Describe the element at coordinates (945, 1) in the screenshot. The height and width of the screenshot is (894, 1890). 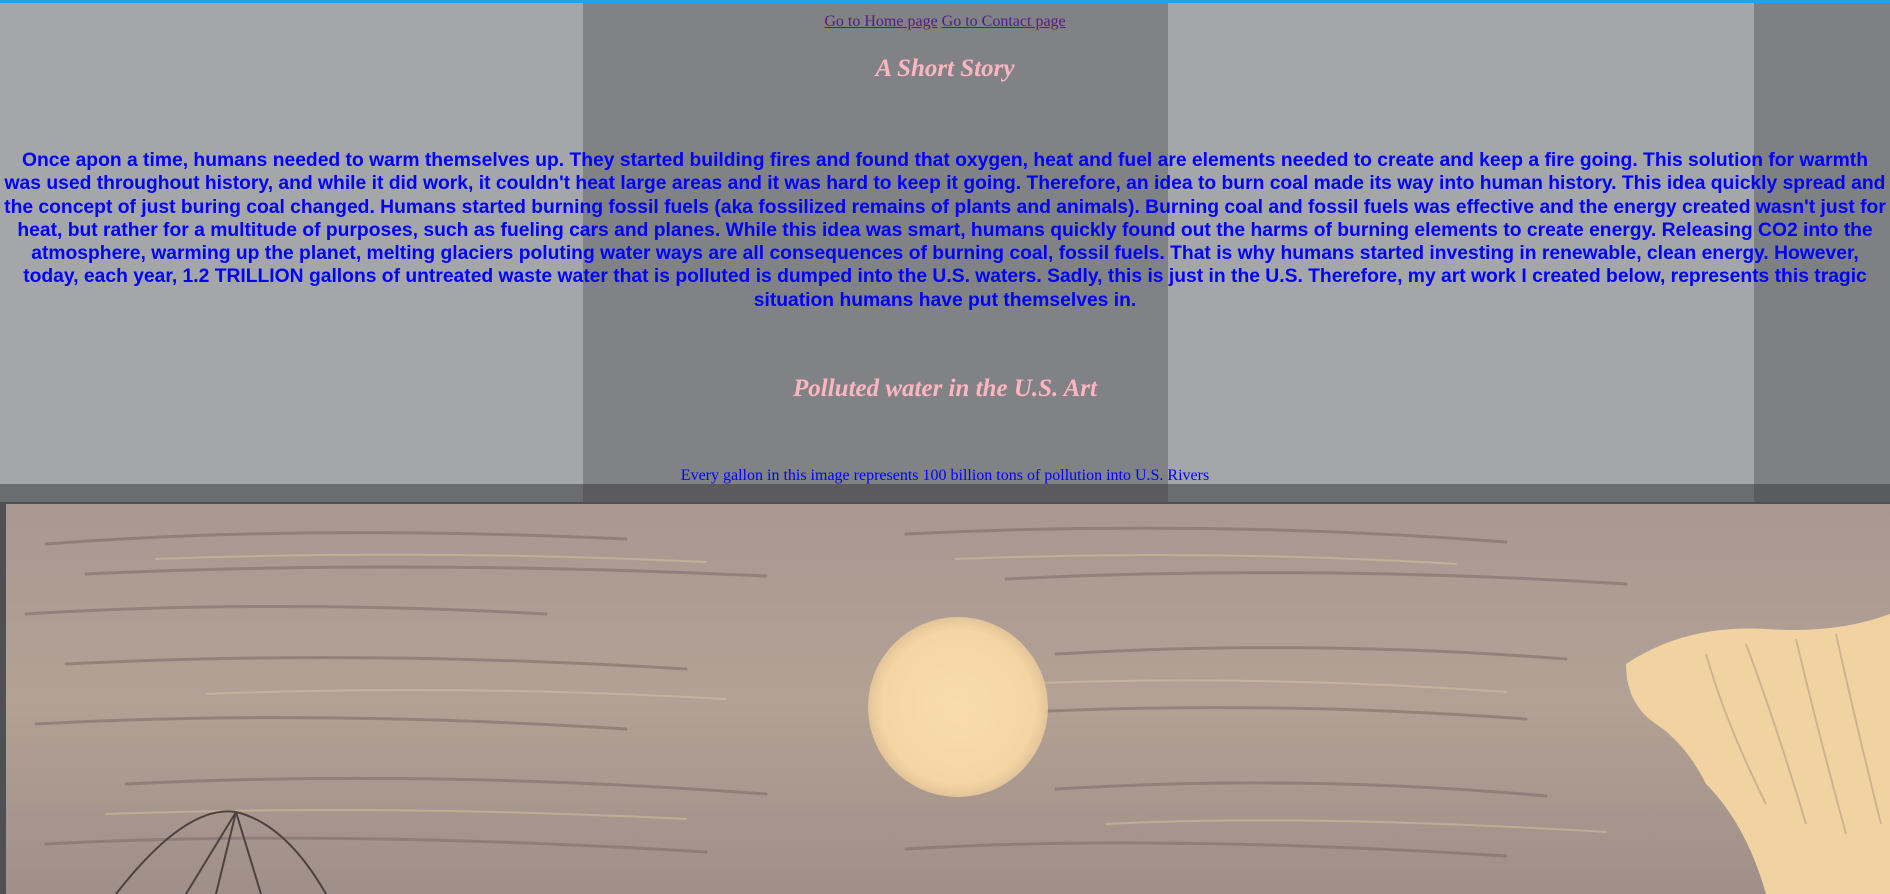
I see `top-accent-line` at that location.